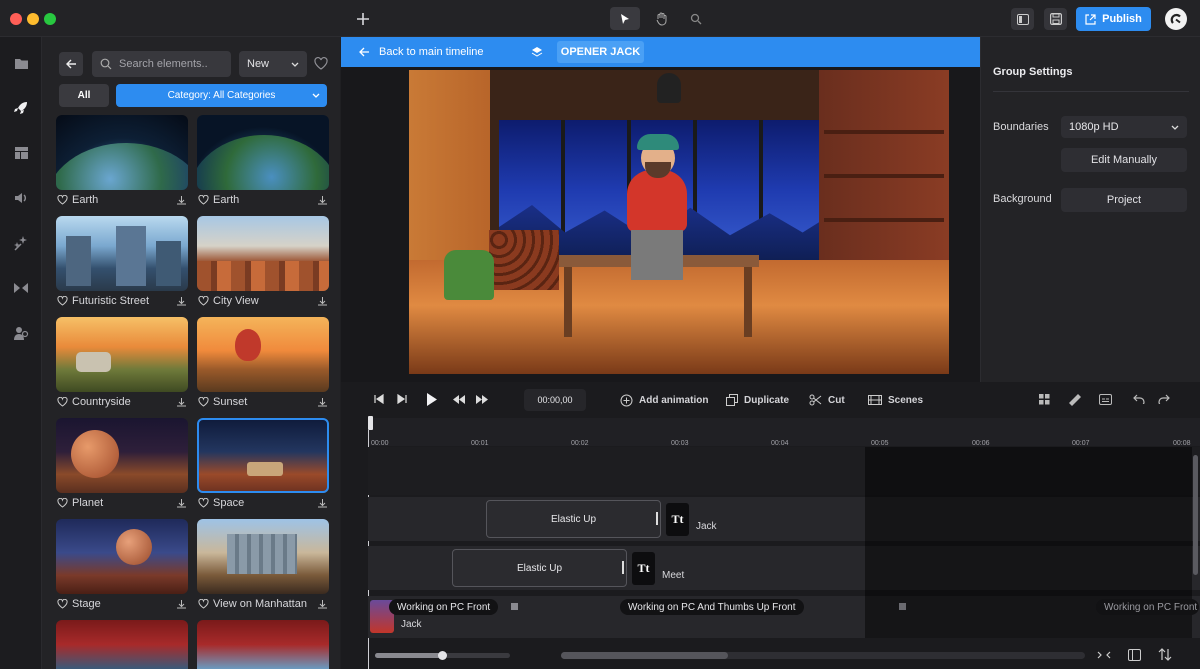  What do you see at coordinates (1164, 399) in the screenshot?
I see `redo-icon` at bounding box center [1164, 399].